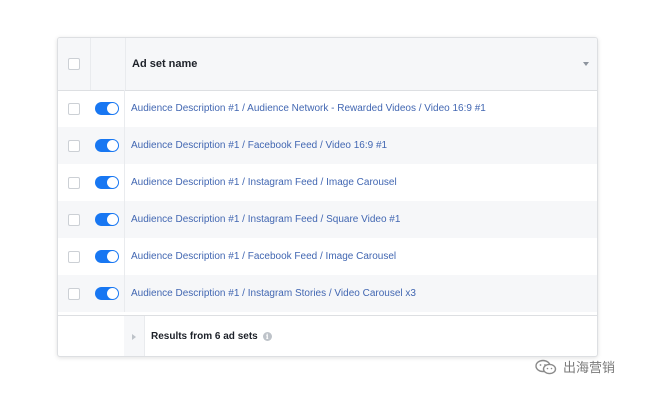  Describe the element at coordinates (327, 335) in the screenshot. I see `table-footer: Results from 6 ad sets i` at that location.